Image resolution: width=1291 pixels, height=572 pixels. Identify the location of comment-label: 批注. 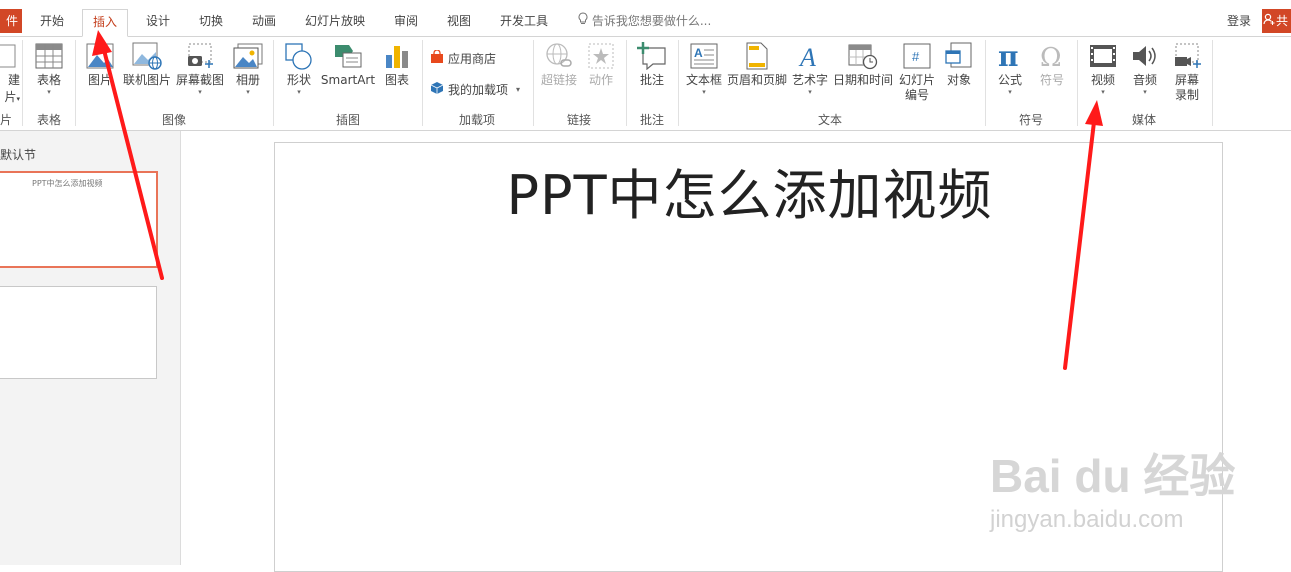
(651, 80).